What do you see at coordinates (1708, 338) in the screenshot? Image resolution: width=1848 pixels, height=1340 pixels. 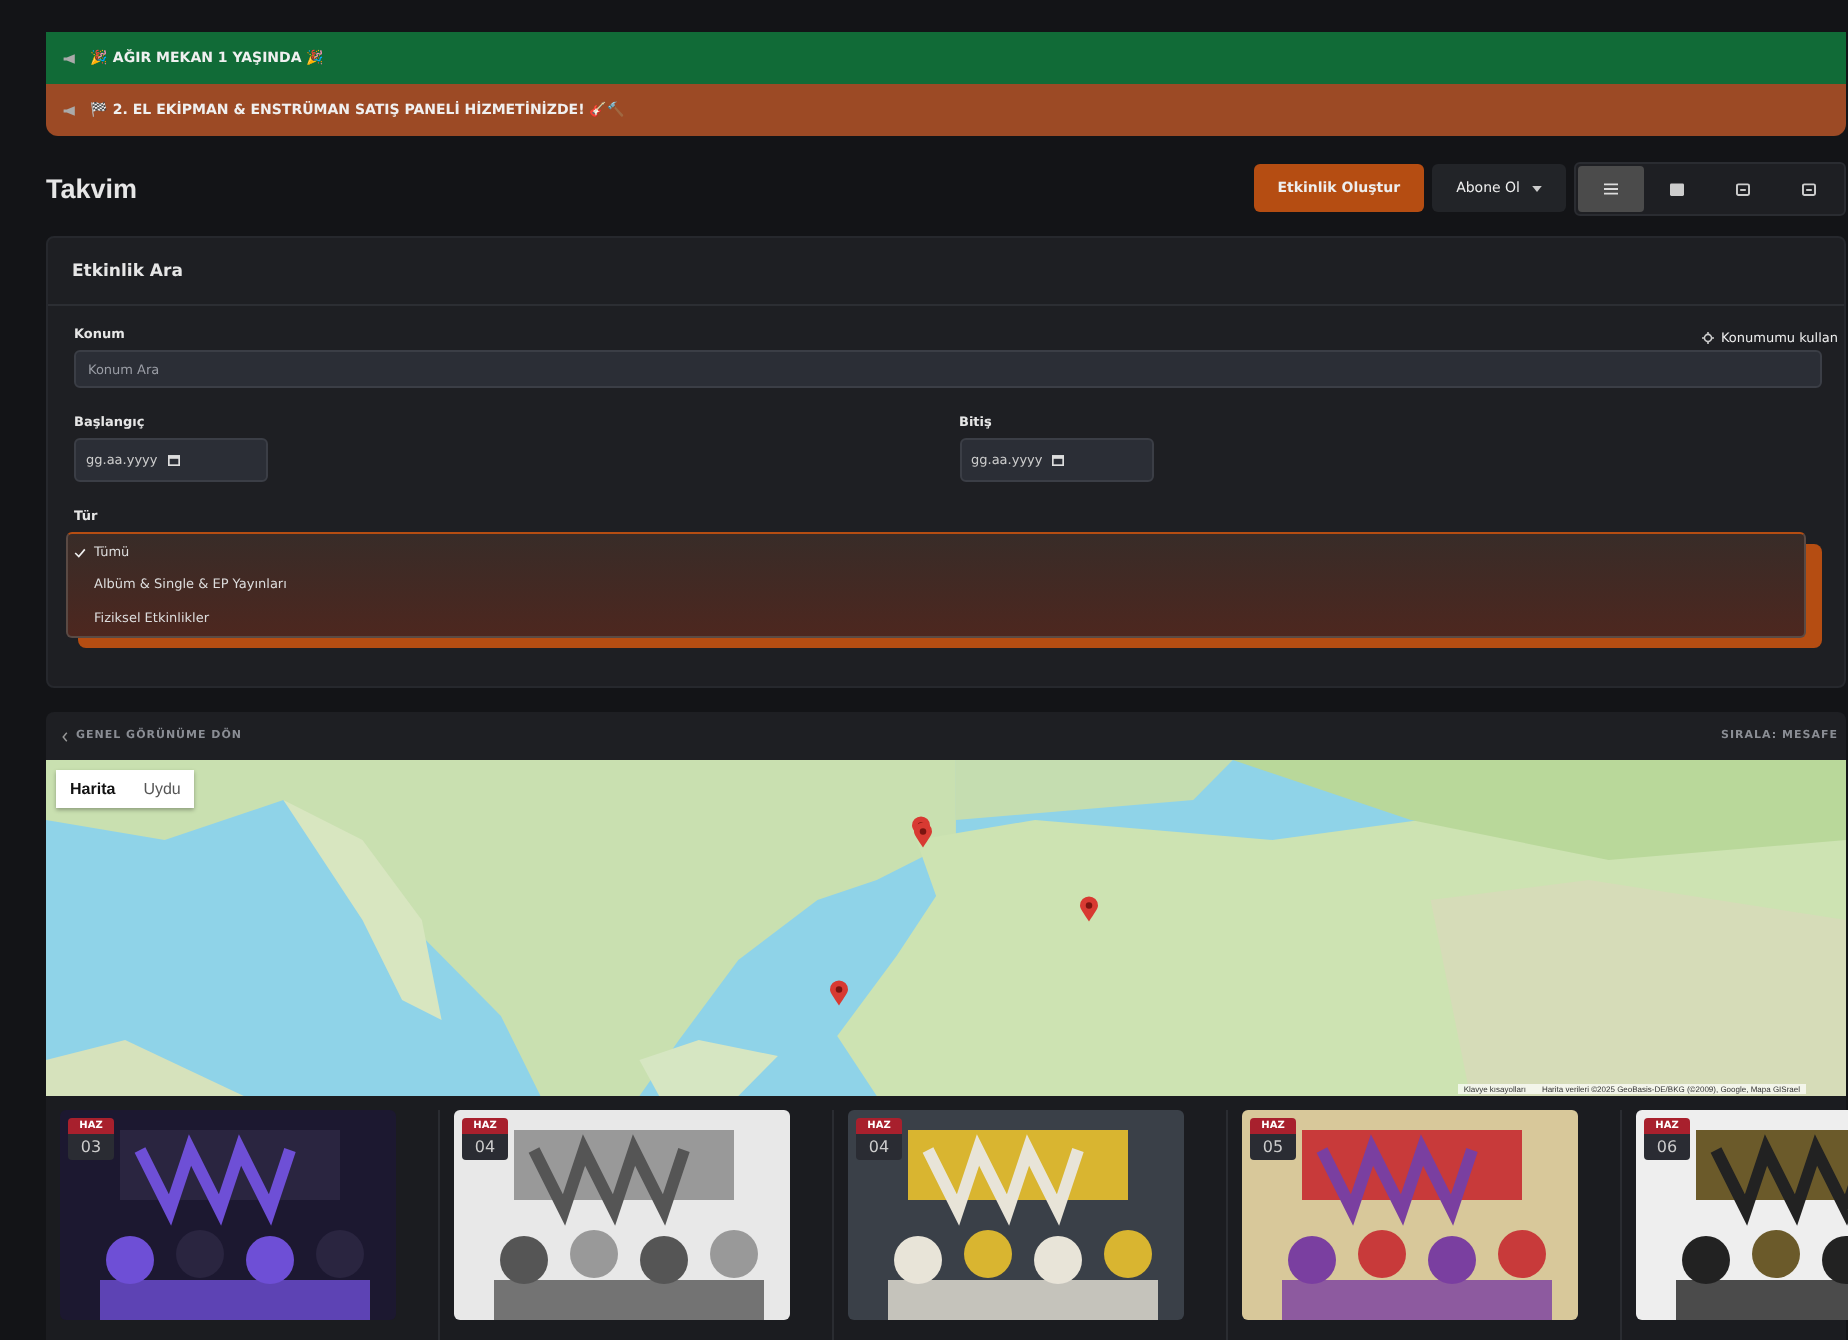 I see `crosshair-icon` at bounding box center [1708, 338].